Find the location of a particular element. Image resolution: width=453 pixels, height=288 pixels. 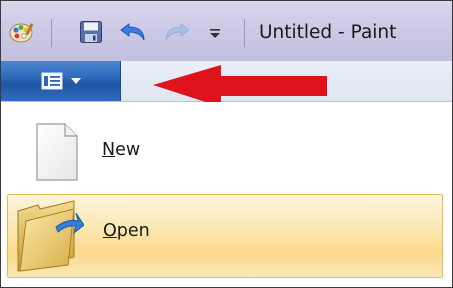

menu-item-new-label: New is located at coordinates (121, 150).